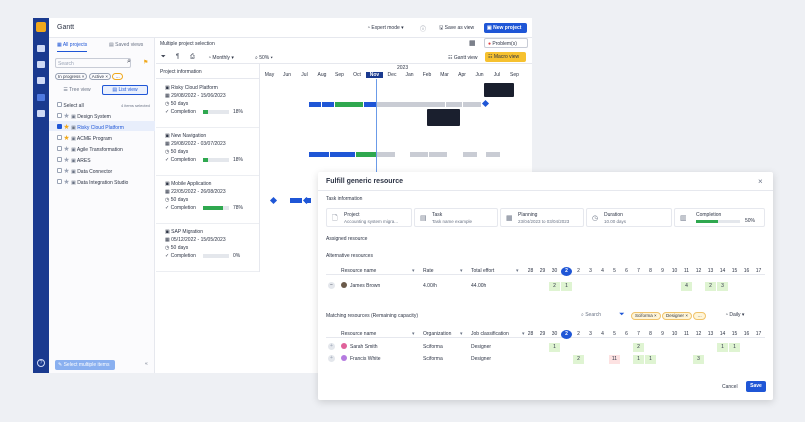 This screenshot has width=805, height=422. Describe the element at coordinates (746, 334) in the screenshot. I see `day-header: 16` at that location.